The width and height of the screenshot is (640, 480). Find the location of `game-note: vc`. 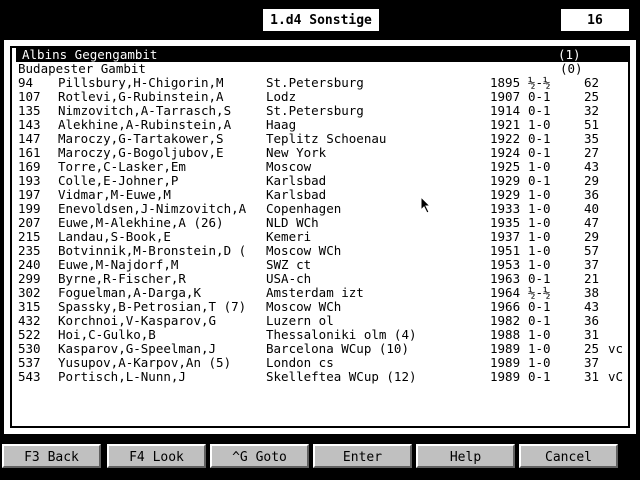

game-note: vc is located at coordinates (616, 348).